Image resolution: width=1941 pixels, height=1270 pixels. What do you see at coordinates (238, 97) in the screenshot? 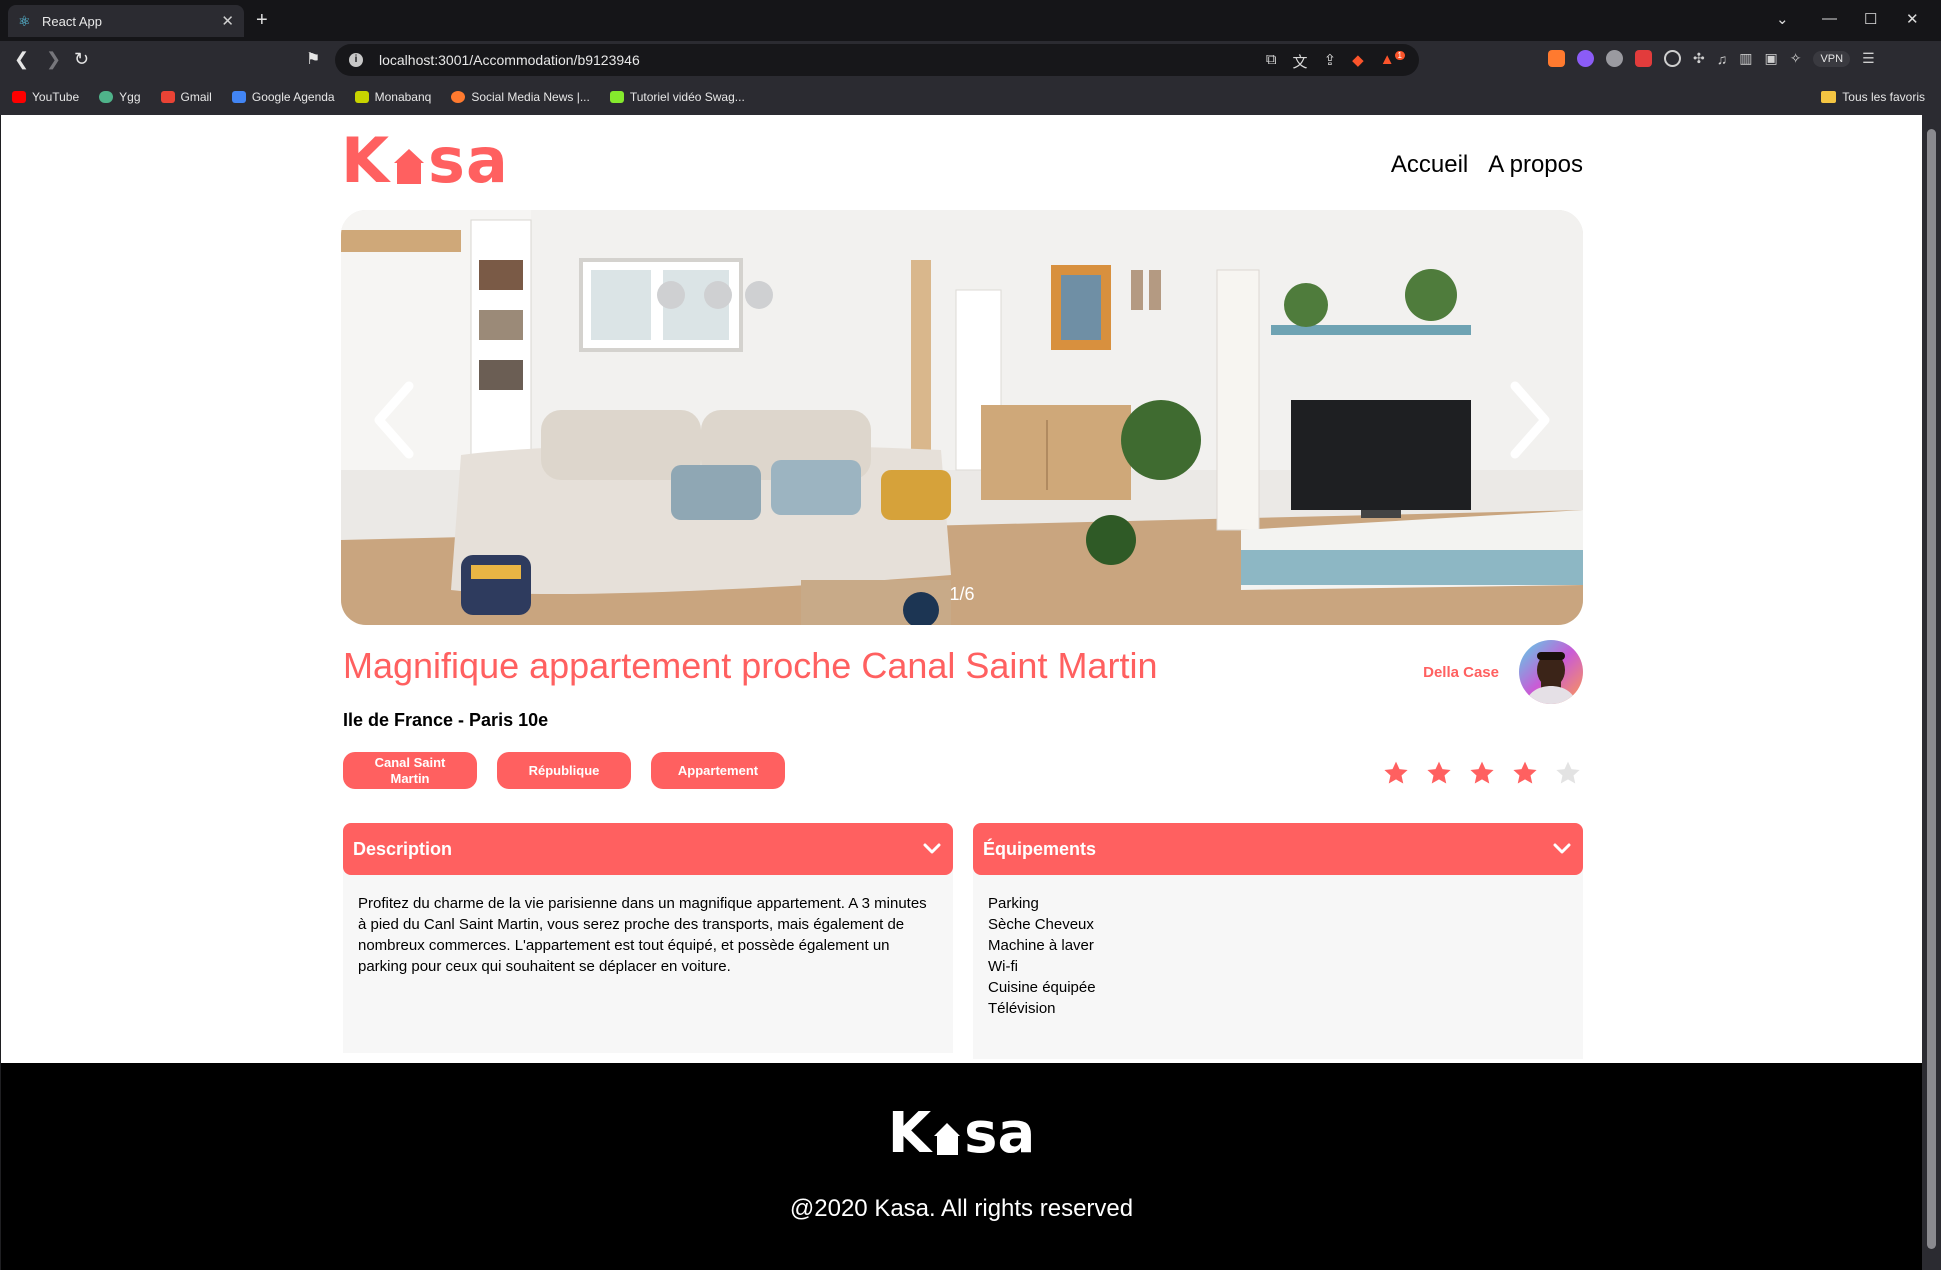
I see `google-agenda-icon` at bounding box center [238, 97].